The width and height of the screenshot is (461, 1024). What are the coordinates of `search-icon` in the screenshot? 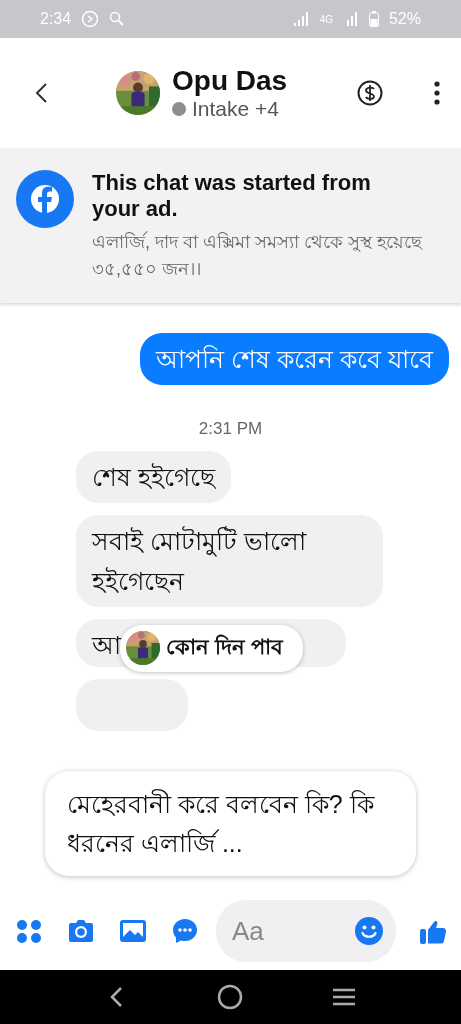 It's located at (117, 19).